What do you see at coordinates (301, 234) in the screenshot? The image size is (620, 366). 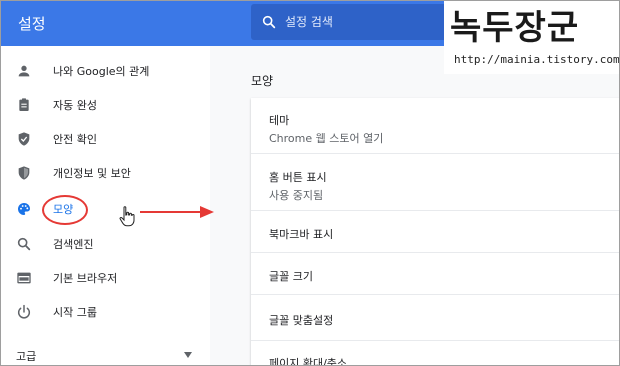 I see `row-title: 북마크바 표시` at bounding box center [301, 234].